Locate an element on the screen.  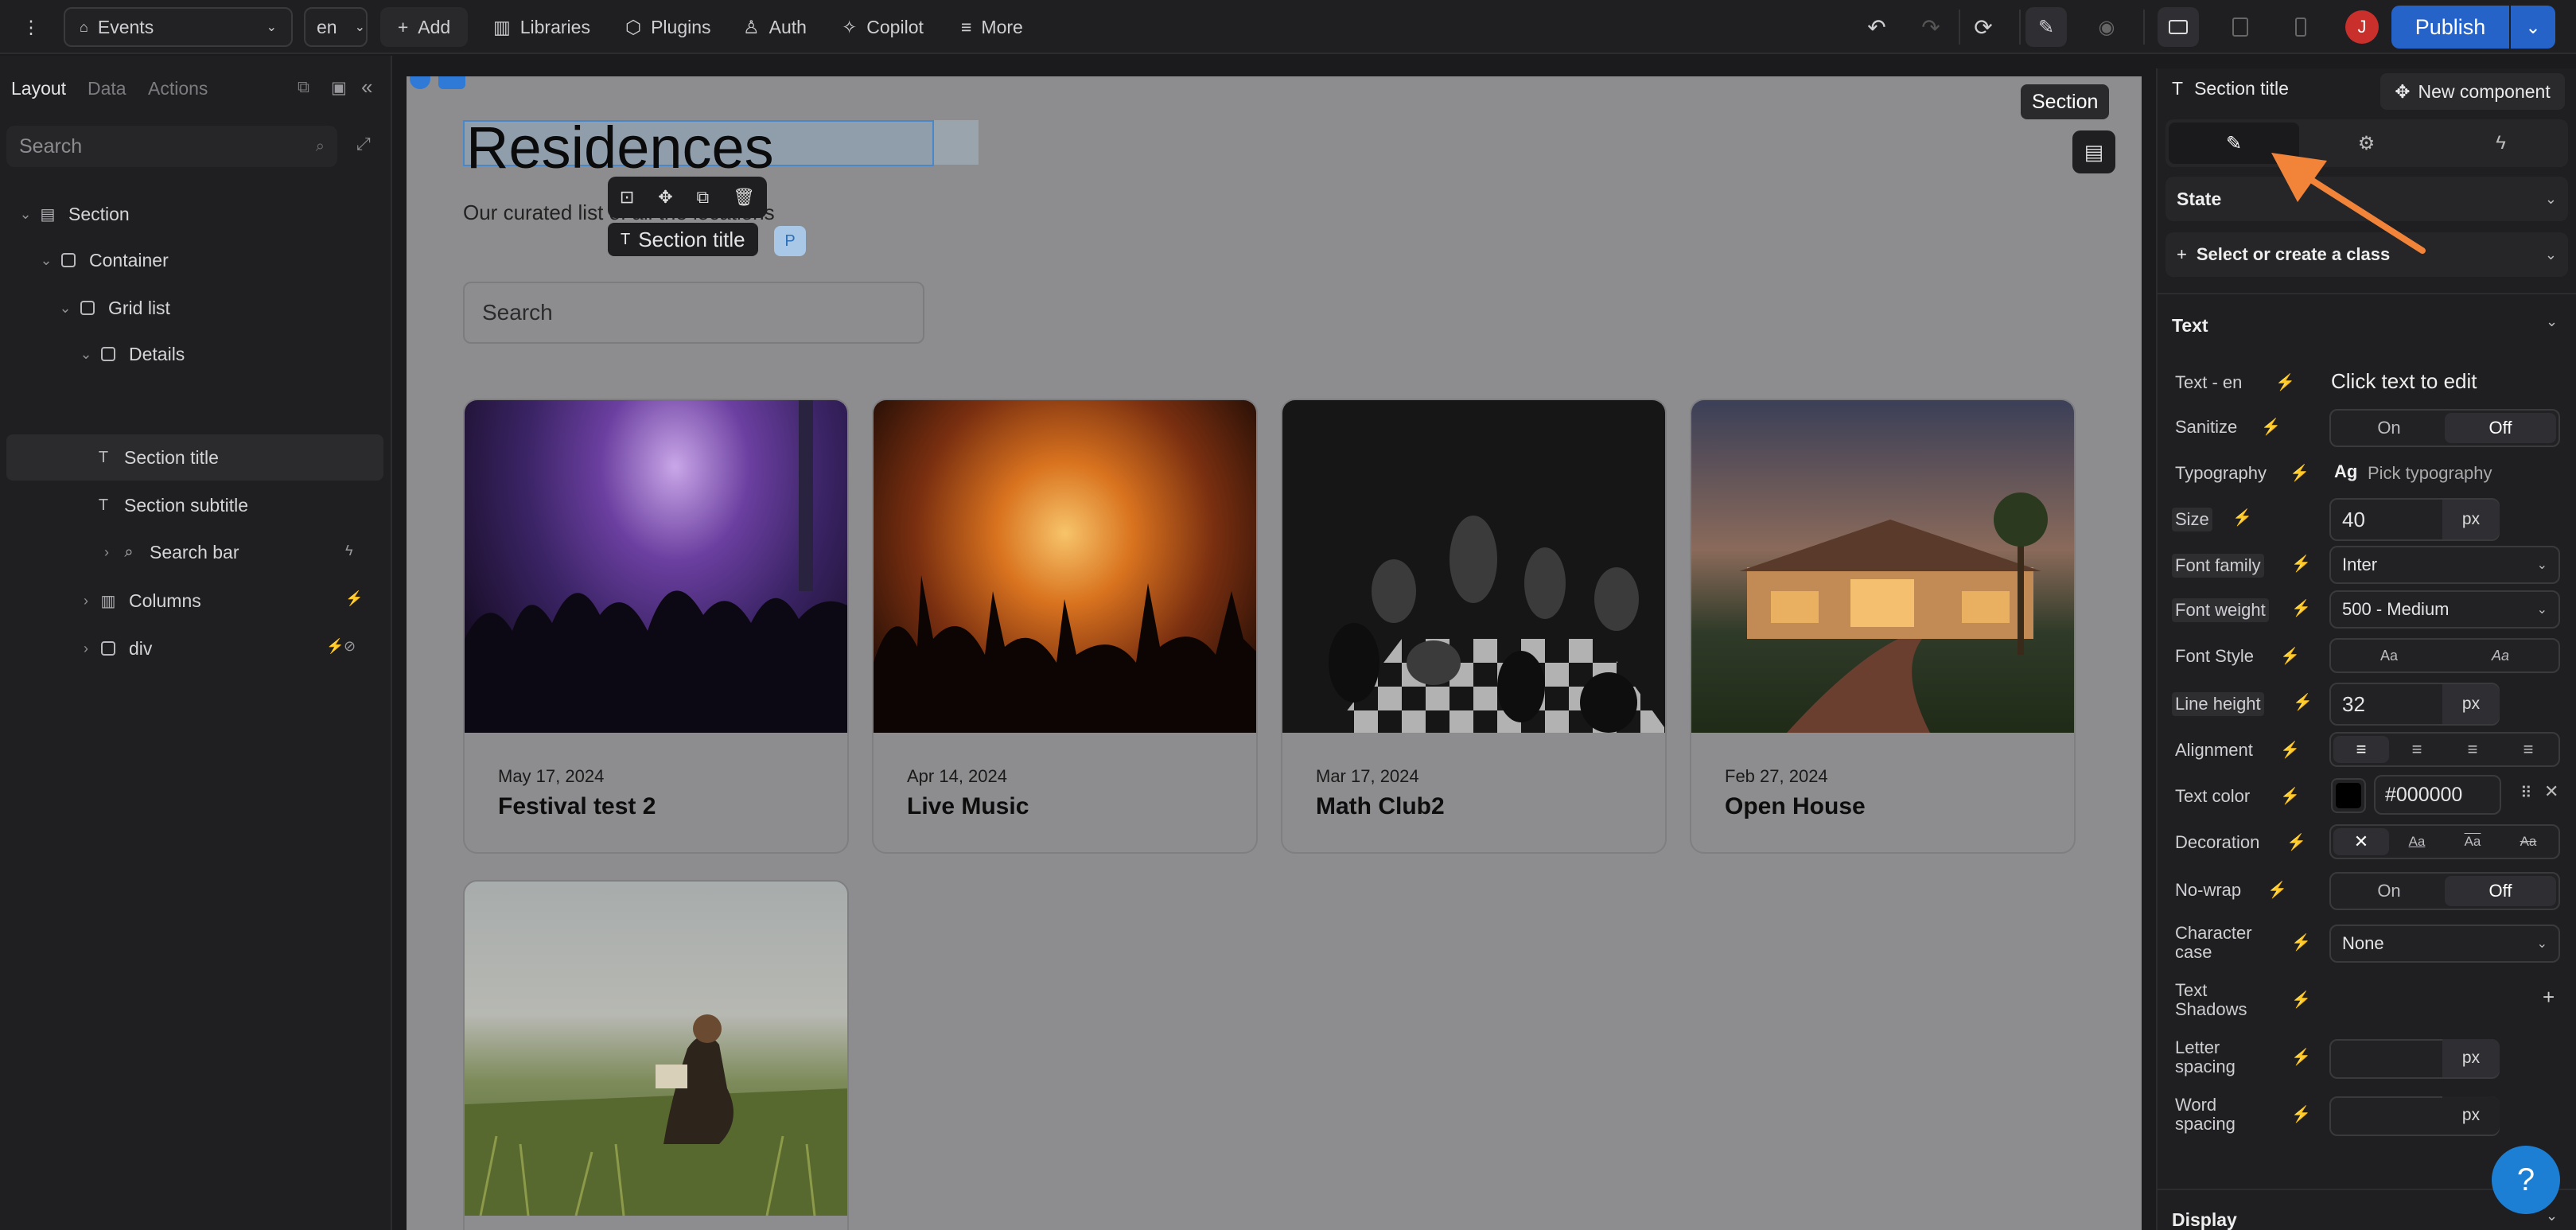
event-card: May 17, 2024 Festival test 2 is located at coordinates (656, 626).